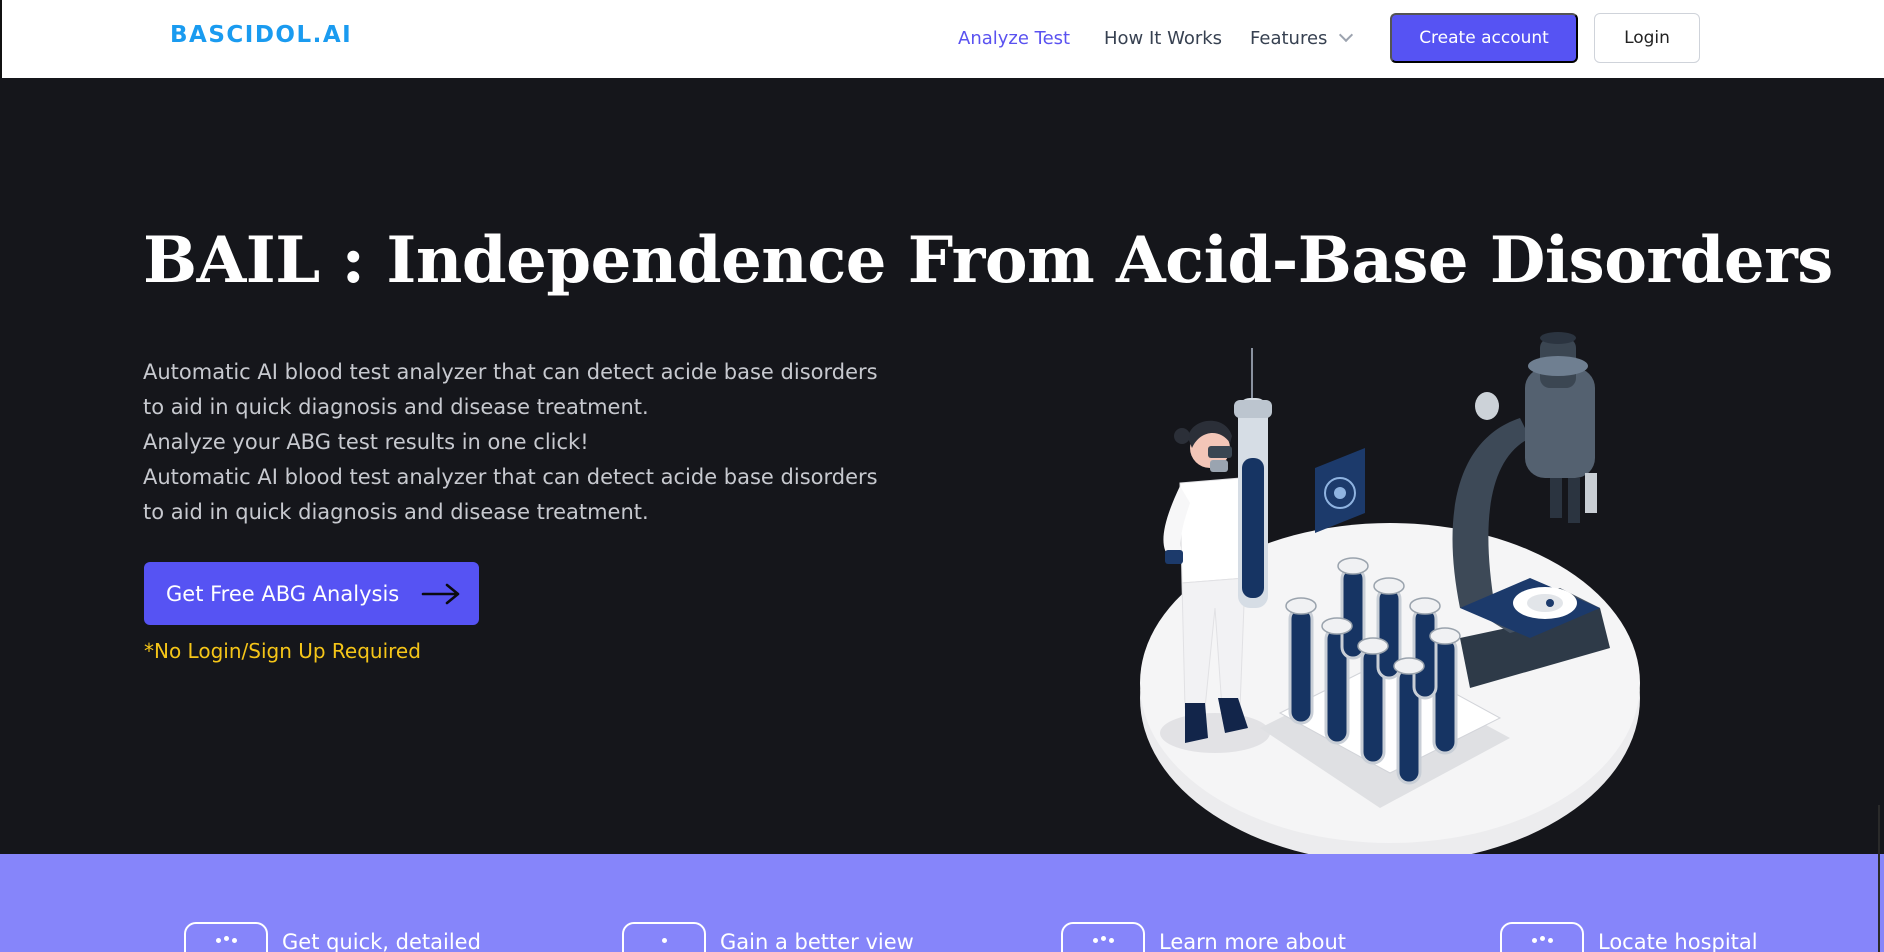 The image size is (1884, 952). I want to click on feature-text: Locate hospital, so click(1678, 941).